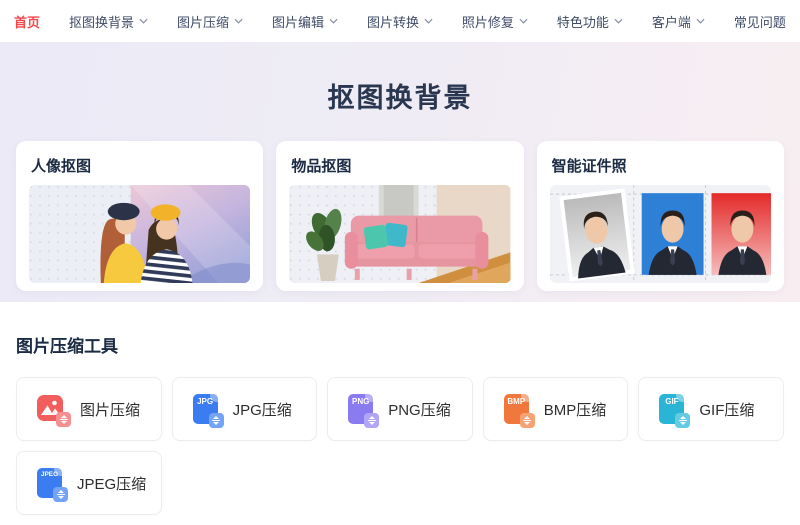 This screenshot has height=525, width=800. What do you see at coordinates (205, 401) in the screenshot?
I see `file-type-label: JPG` at bounding box center [205, 401].